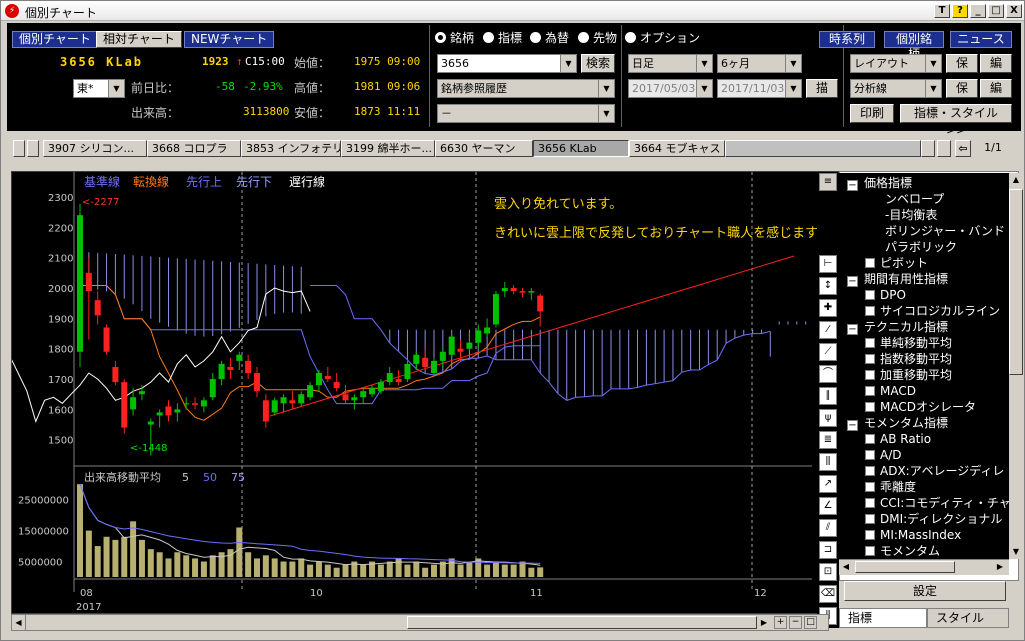  I want to click on interval-select: 日足 ▼, so click(670, 63).